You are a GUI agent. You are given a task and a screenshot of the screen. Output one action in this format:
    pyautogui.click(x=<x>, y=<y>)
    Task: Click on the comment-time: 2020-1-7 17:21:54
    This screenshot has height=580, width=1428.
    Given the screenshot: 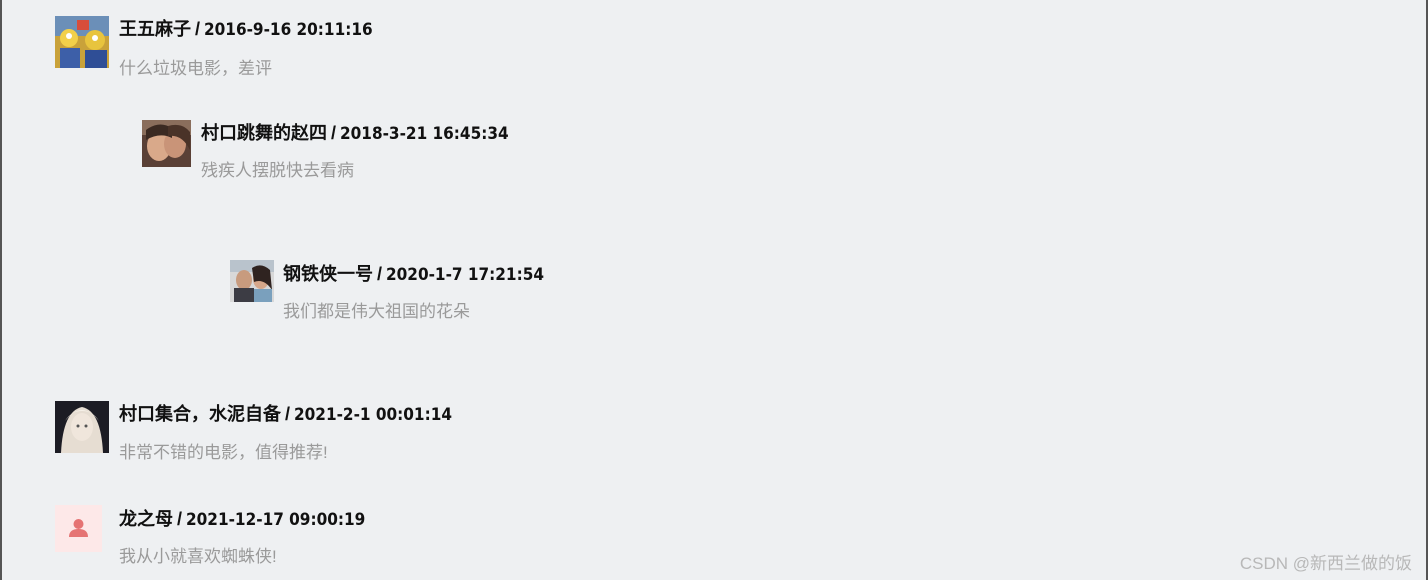 What is the action you would take?
    pyautogui.click(x=465, y=275)
    